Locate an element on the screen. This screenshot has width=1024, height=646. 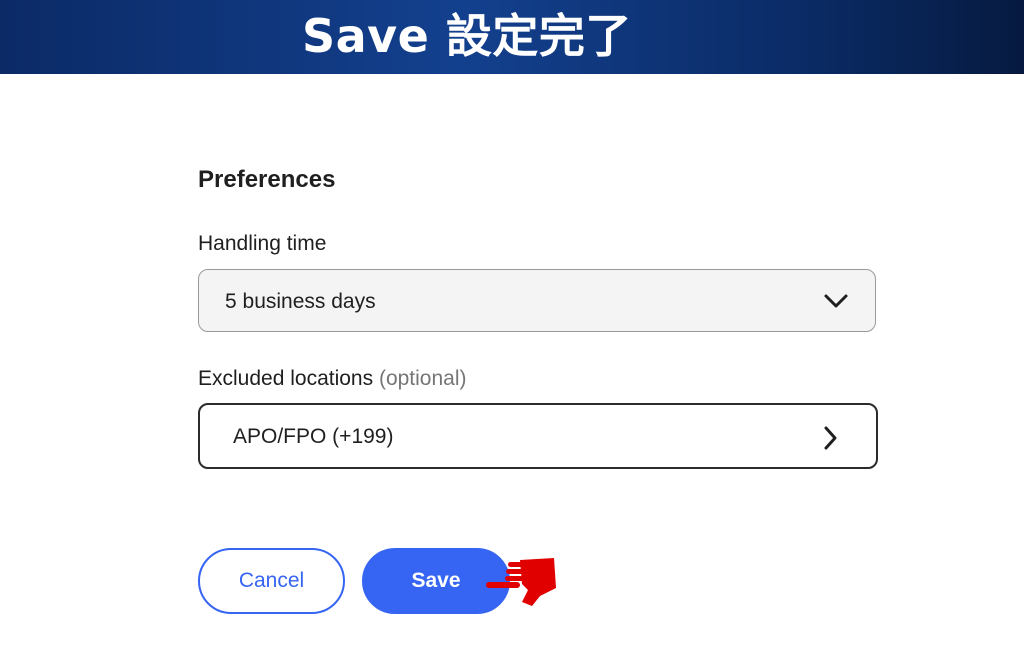
banner-title: Save 設定完了 is located at coordinates (467, 36).